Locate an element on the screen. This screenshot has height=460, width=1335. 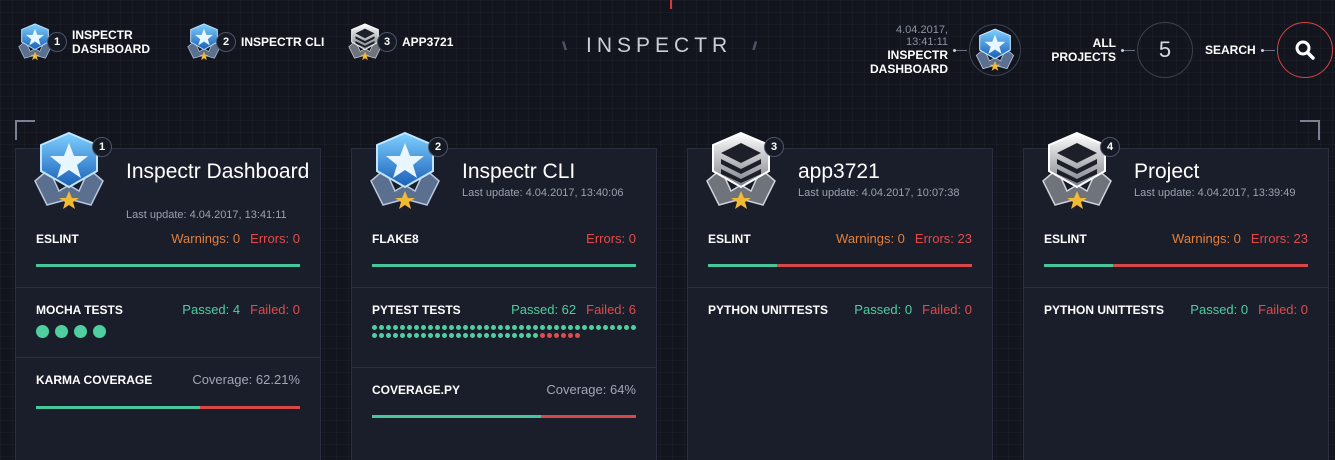
stack-badge-icon: 3 is located at coordinates (371, 42).